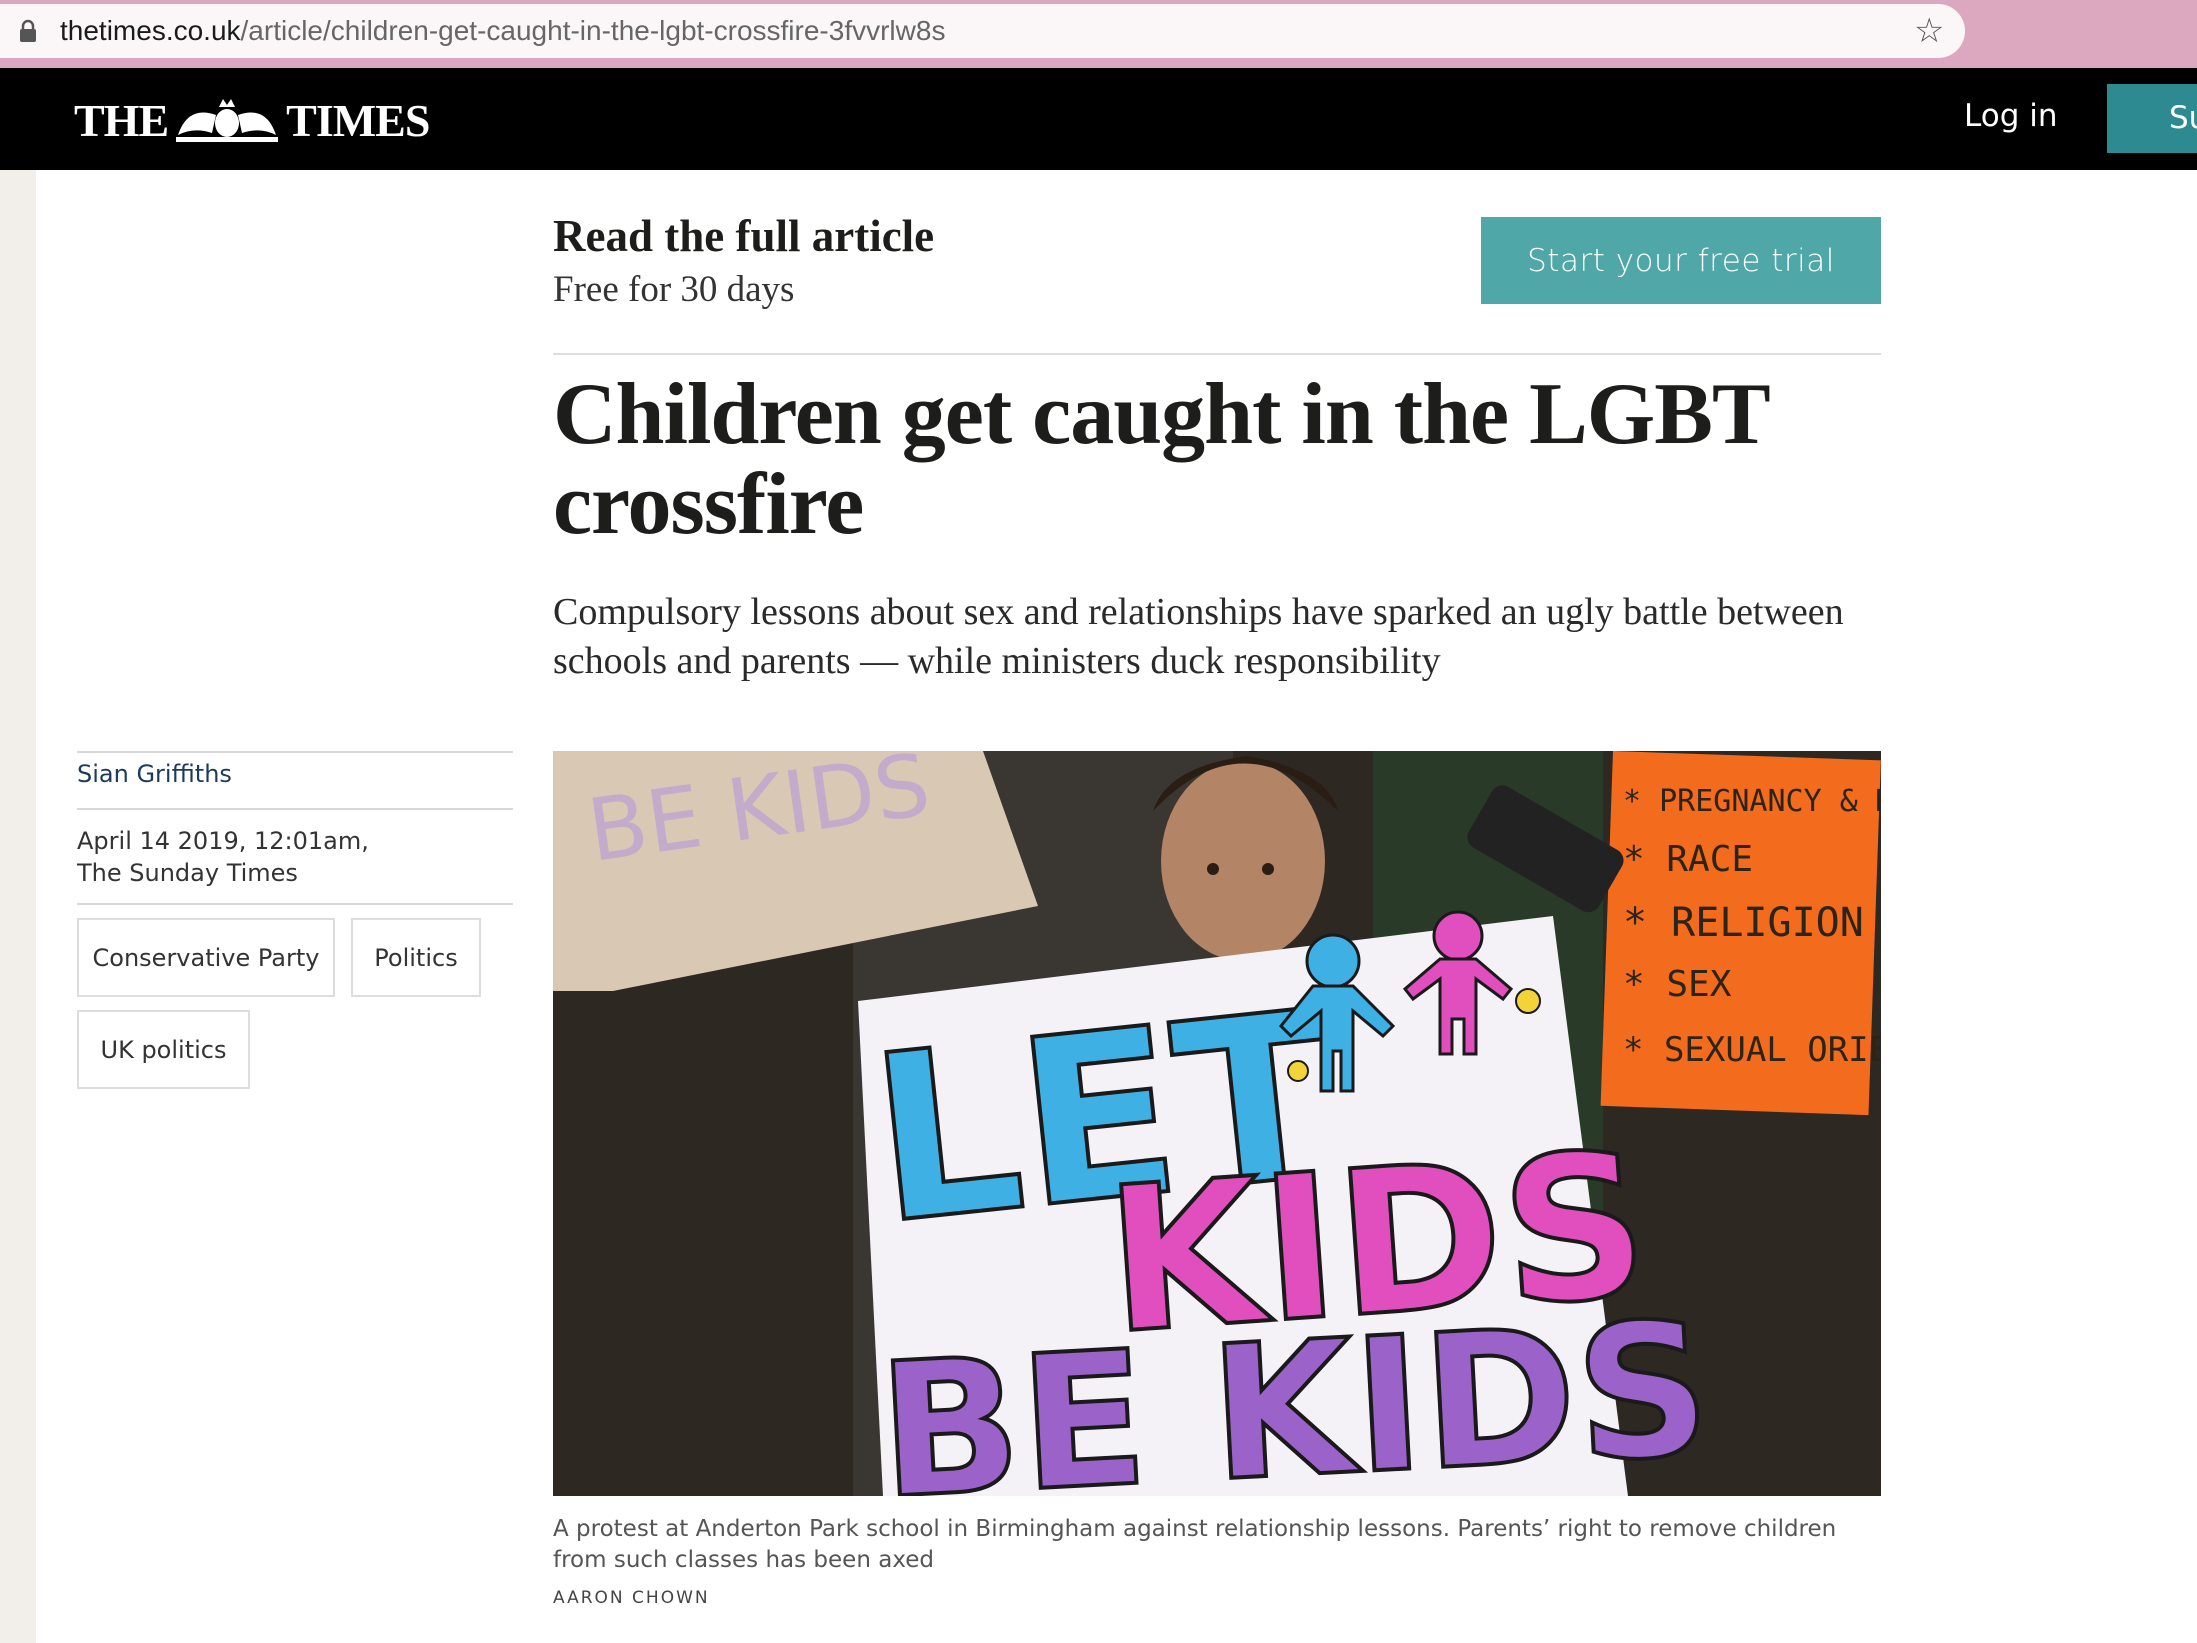  What do you see at coordinates (674, 289) in the screenshot?
I see `promo-subtitle: Free for 30 days` at bounding box center [674, 289].